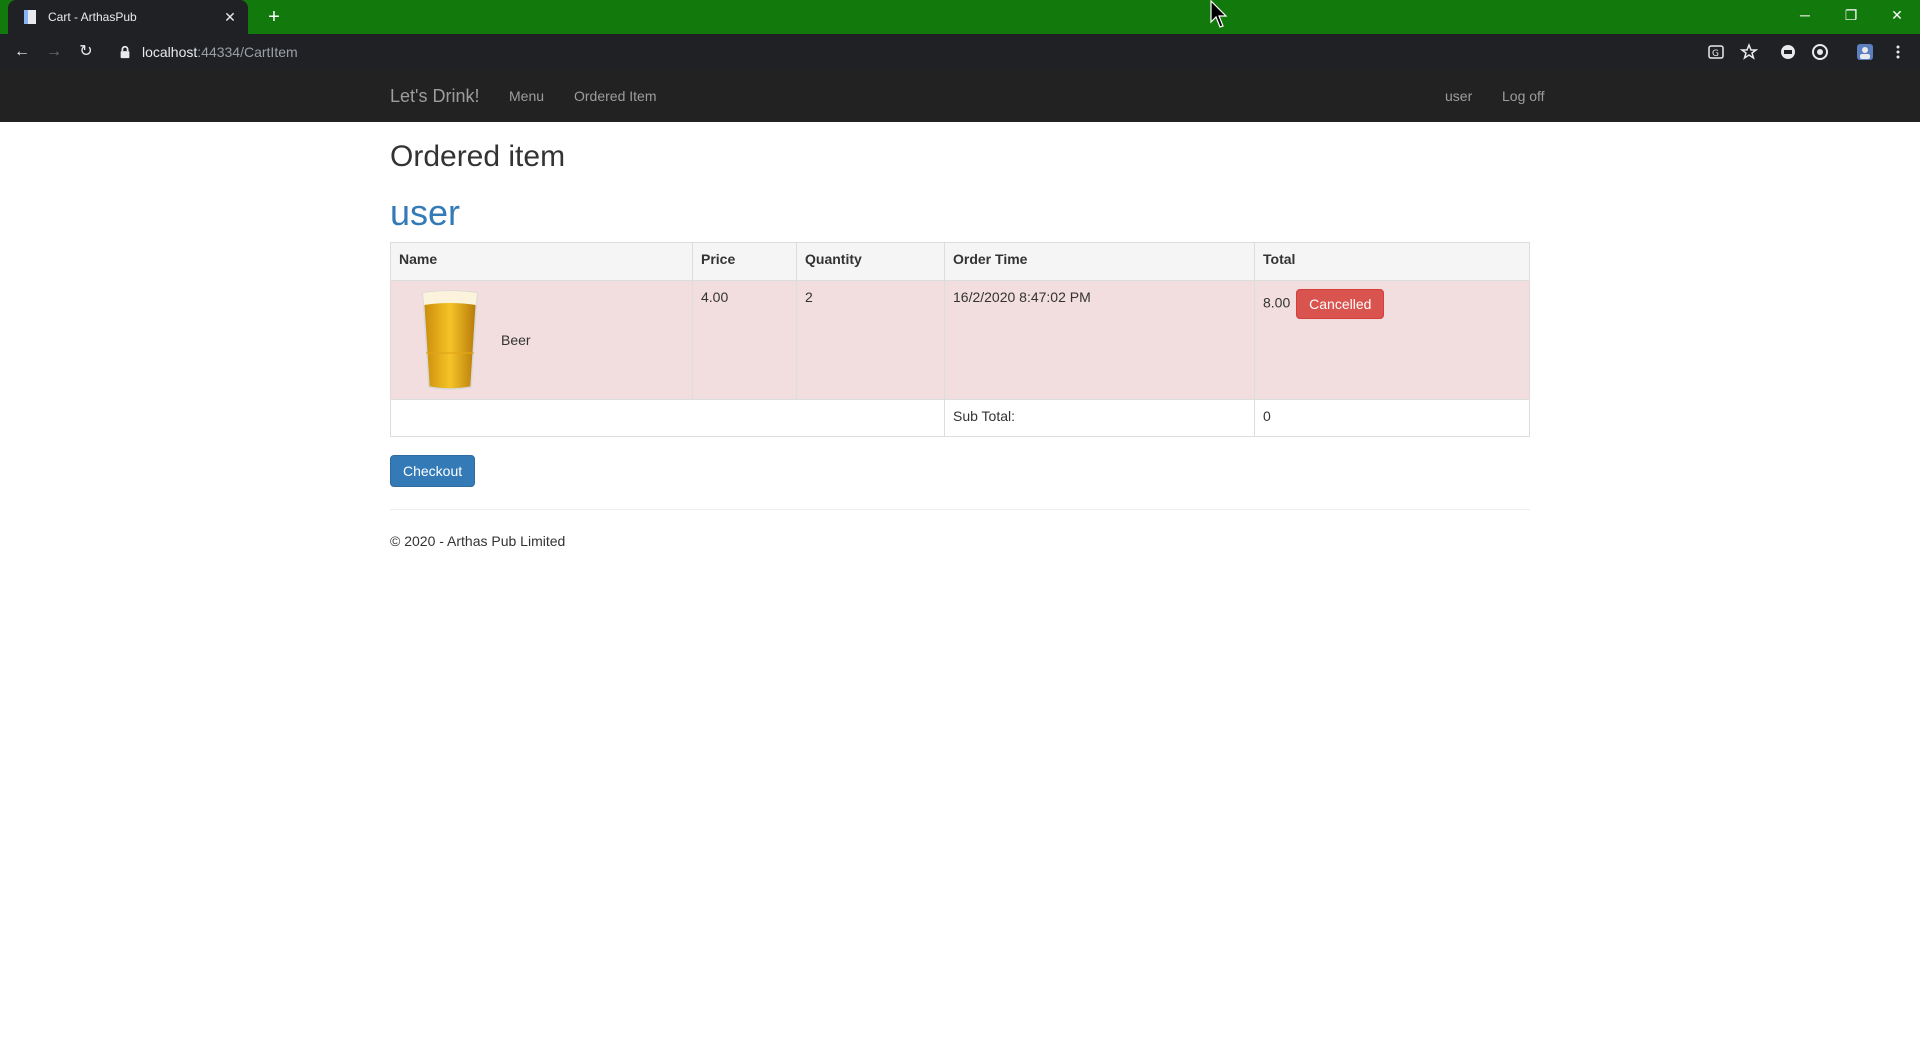 This screenshot has height=1040, width=1920. I want to click on table-header-row: Name Price Quantity Order Time Total, so click(960, 261).